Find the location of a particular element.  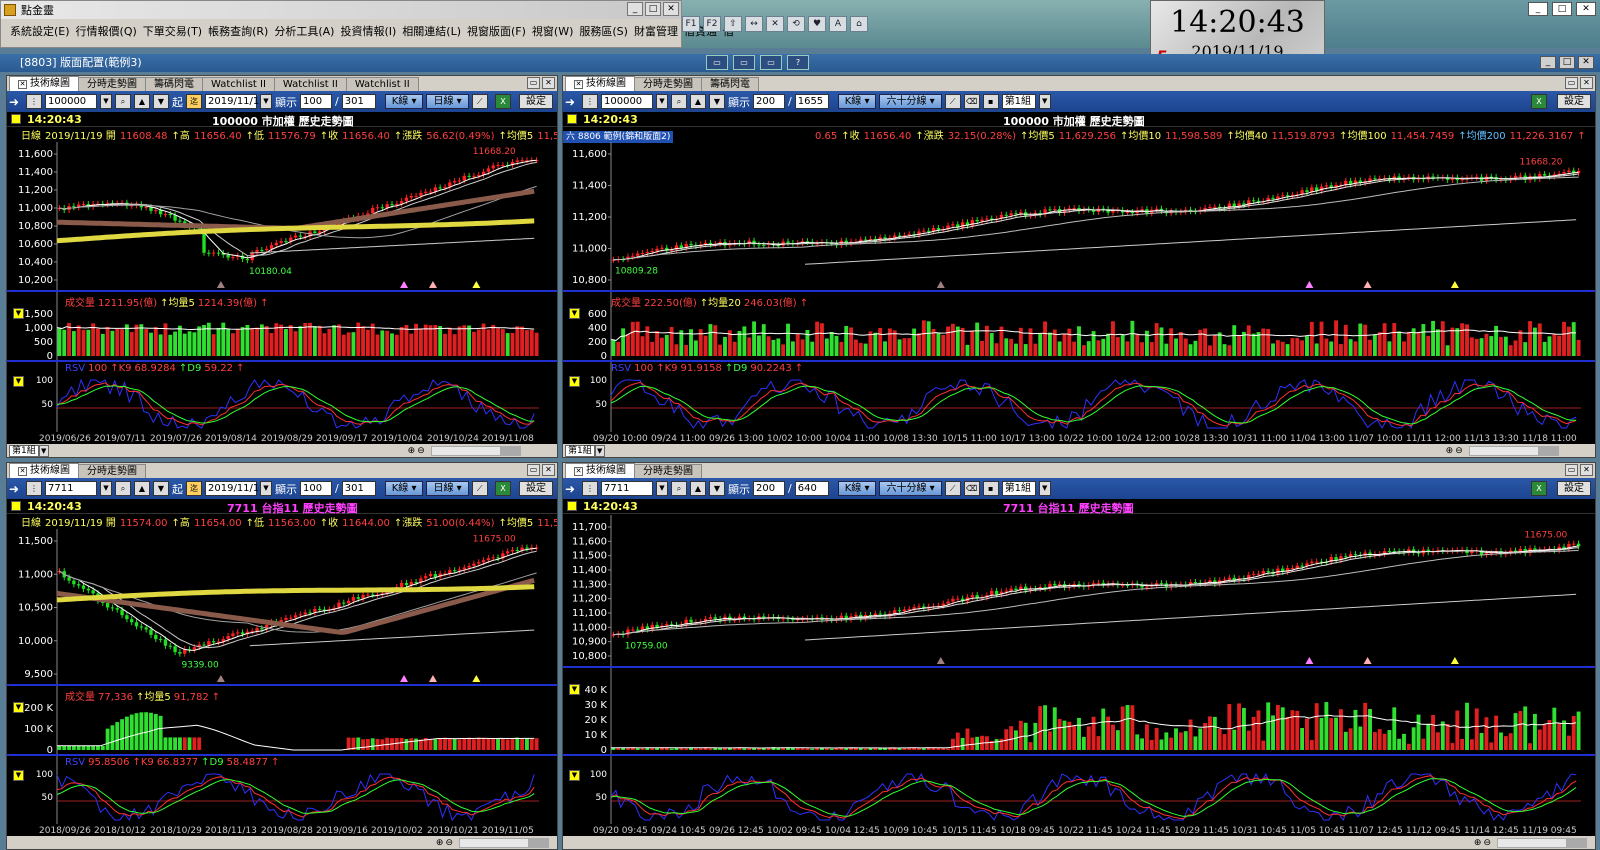

toolbar-button: ⌂ is located at coordinates (859, 24).